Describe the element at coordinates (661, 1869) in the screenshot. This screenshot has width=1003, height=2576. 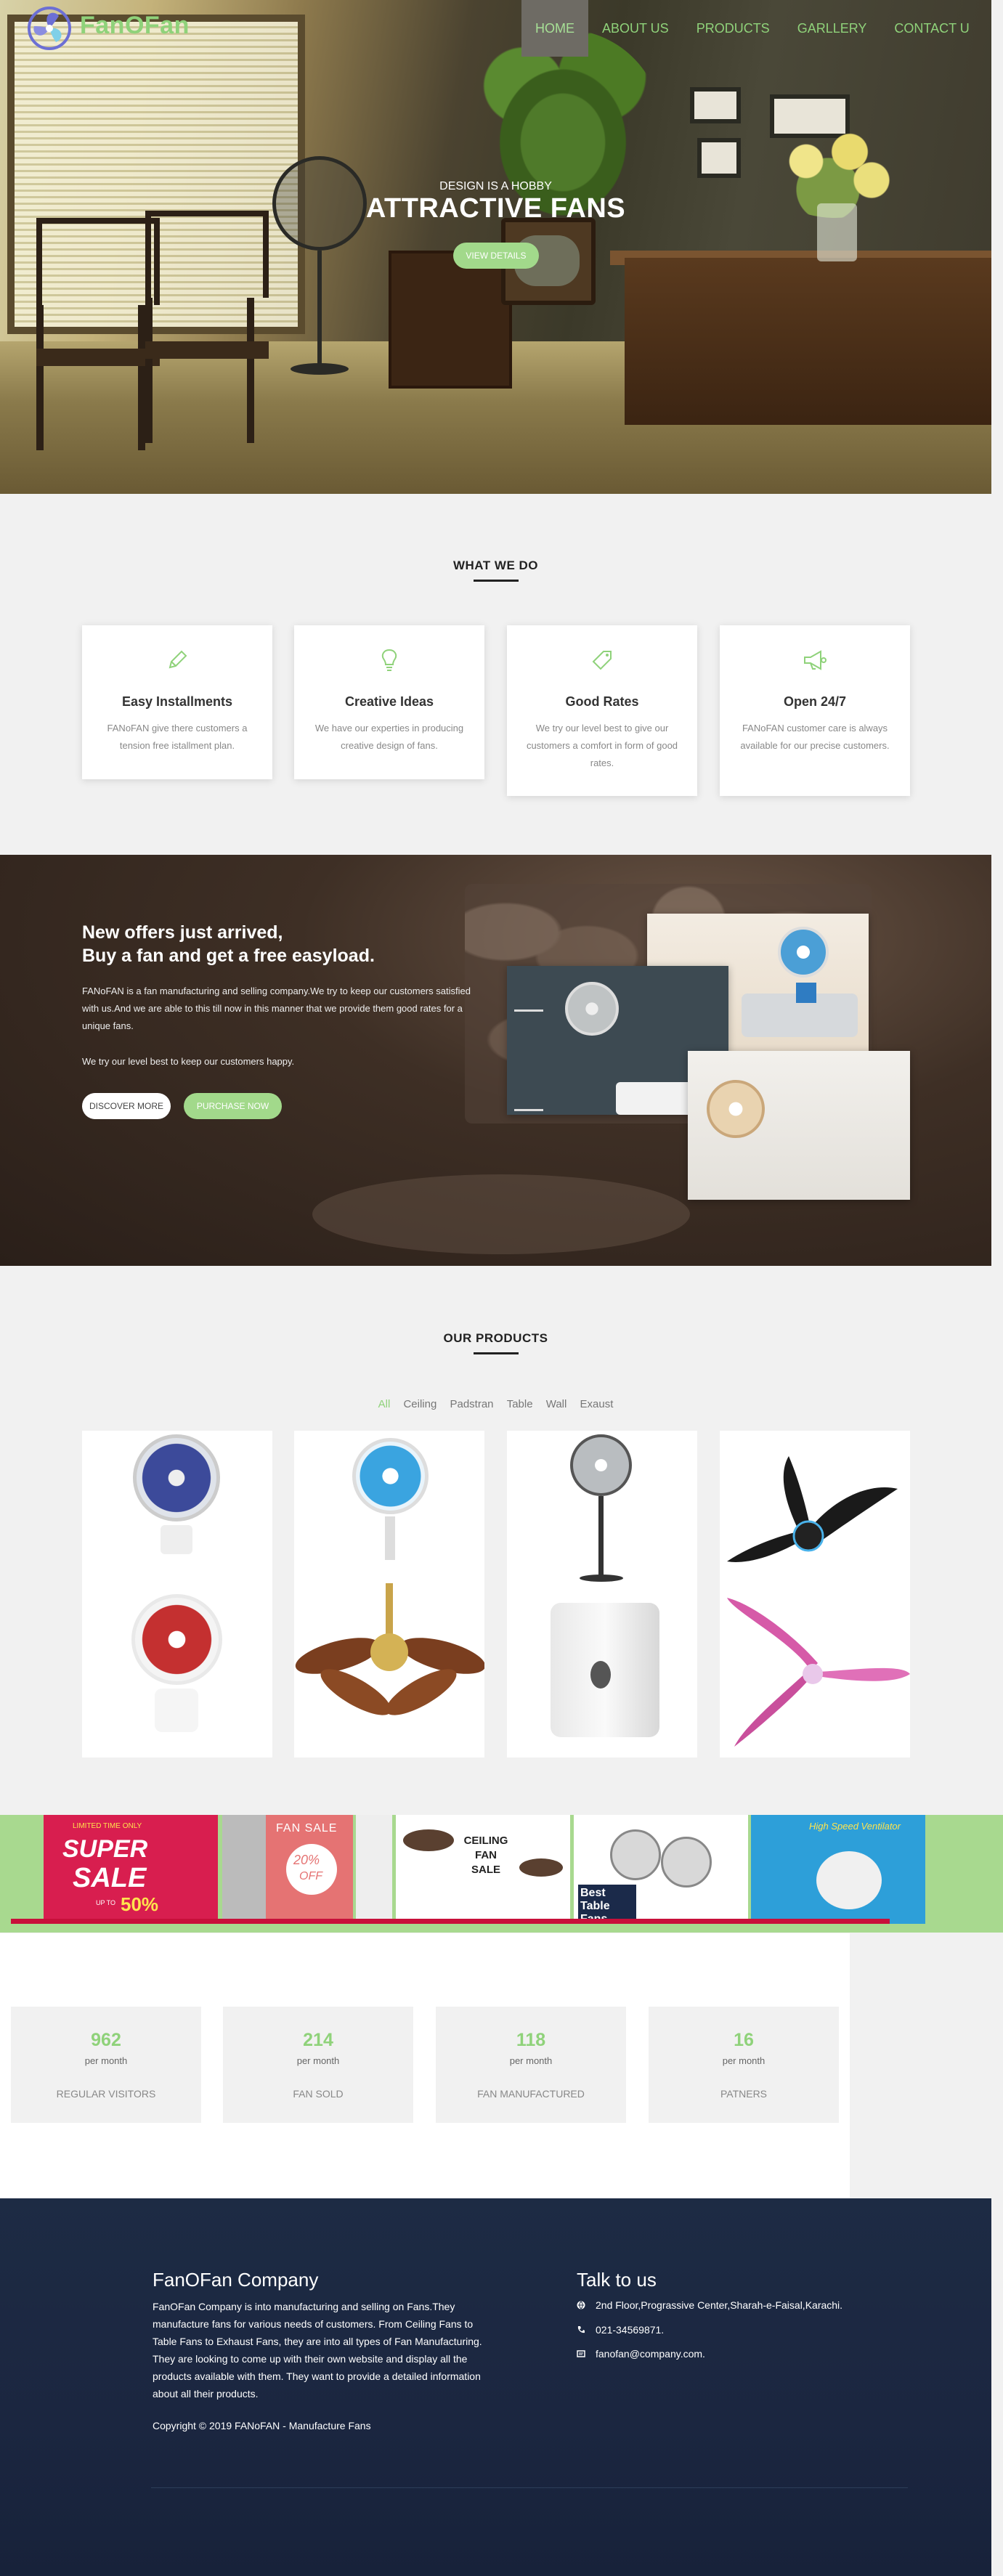
I see `best-table-fans-banner: Best Table Fans` at that location.